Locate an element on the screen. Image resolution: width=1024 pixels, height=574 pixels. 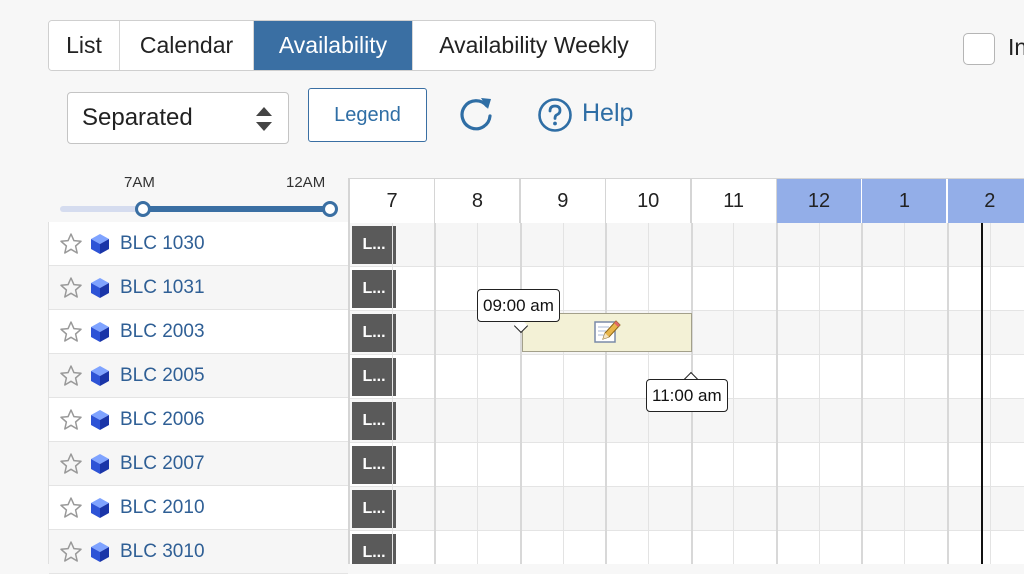
room-name-link: BLC 1030 is located at coordinates (162, 244).